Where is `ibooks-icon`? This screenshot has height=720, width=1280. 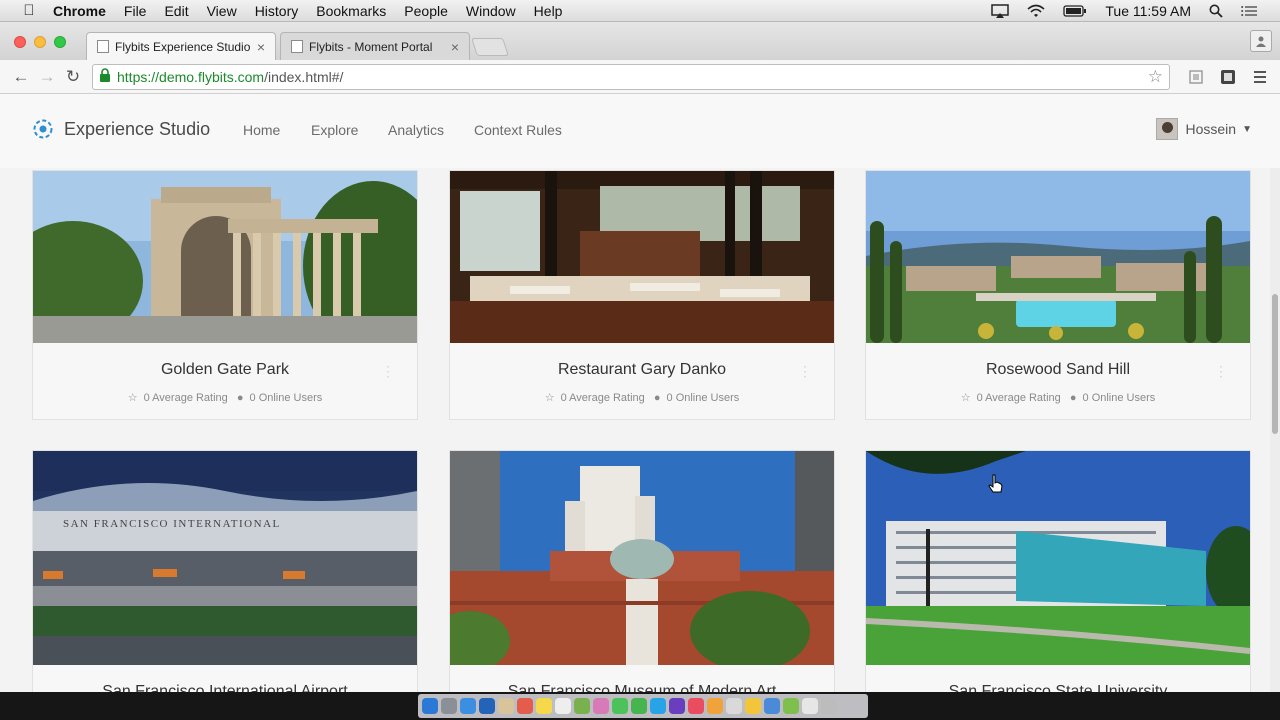 ibooks-icon is located at coordinates (715, 706).